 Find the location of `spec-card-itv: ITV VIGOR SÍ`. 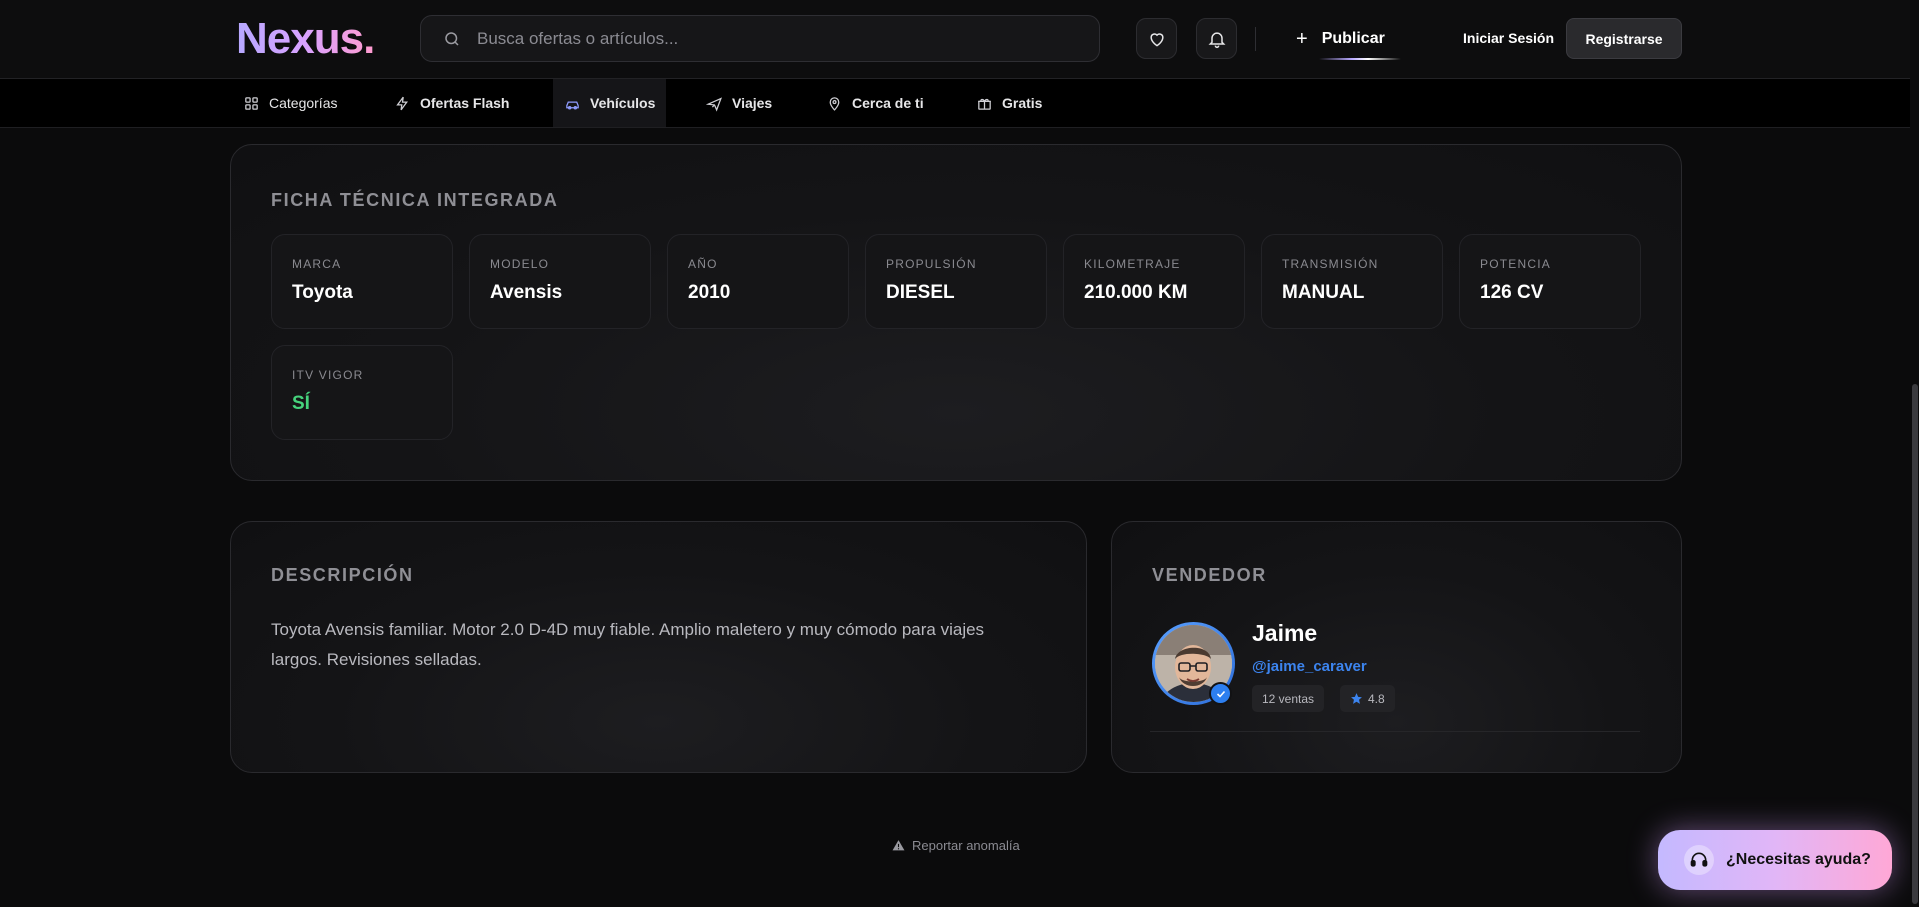

spec-card-itv: ITV VIGOR SÍ is located at coordinates (362, 392).